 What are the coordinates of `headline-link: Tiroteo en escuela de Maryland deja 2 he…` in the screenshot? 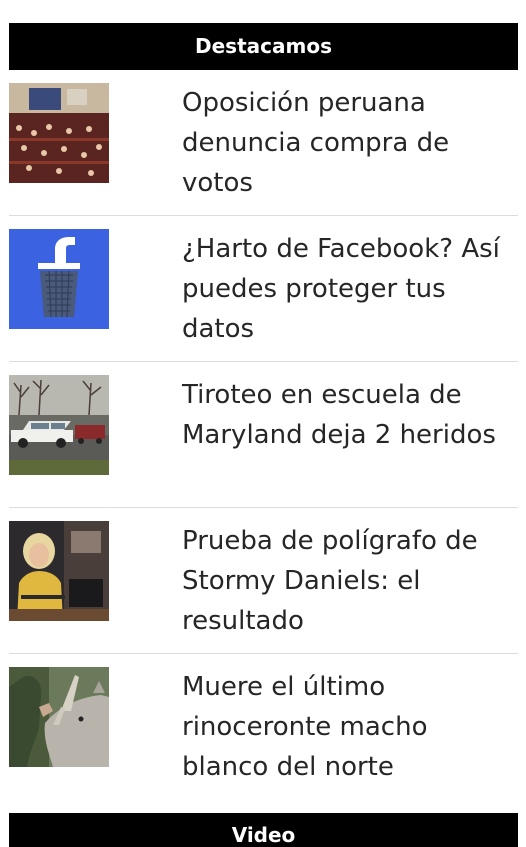 It's located at (347, 415).